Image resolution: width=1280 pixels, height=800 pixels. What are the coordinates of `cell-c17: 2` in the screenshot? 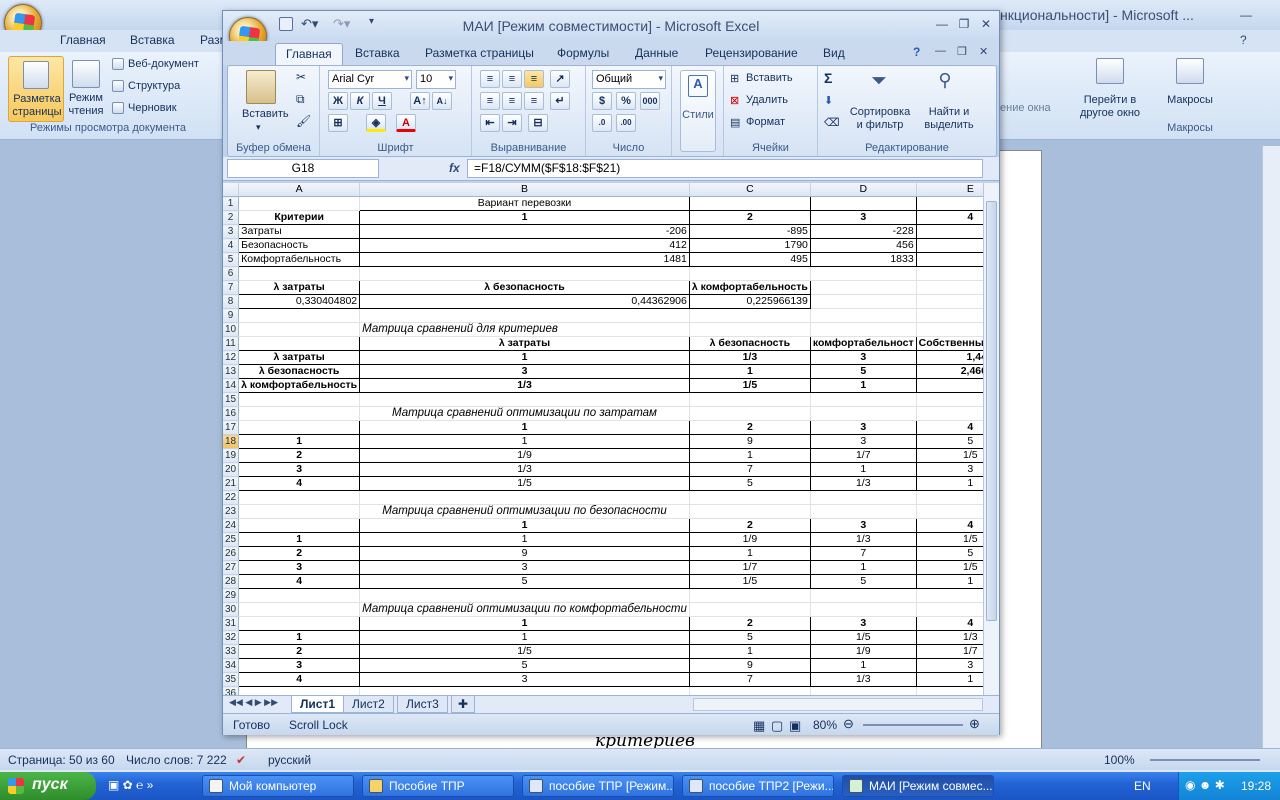 It's located at (749, 427).